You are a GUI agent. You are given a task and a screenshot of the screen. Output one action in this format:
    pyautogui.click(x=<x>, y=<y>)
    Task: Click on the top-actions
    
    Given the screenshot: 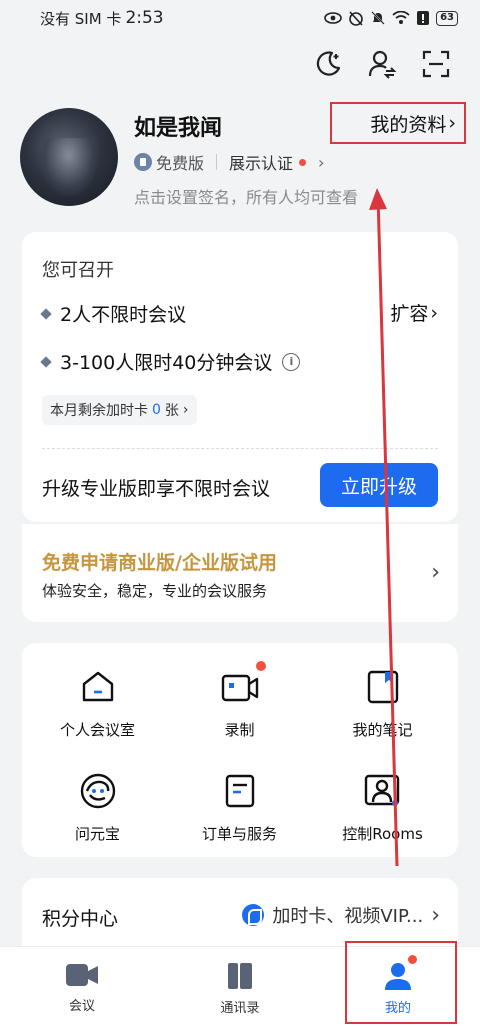 What is the action you would take?
    pyautogui.click(x=382, y=64)
    